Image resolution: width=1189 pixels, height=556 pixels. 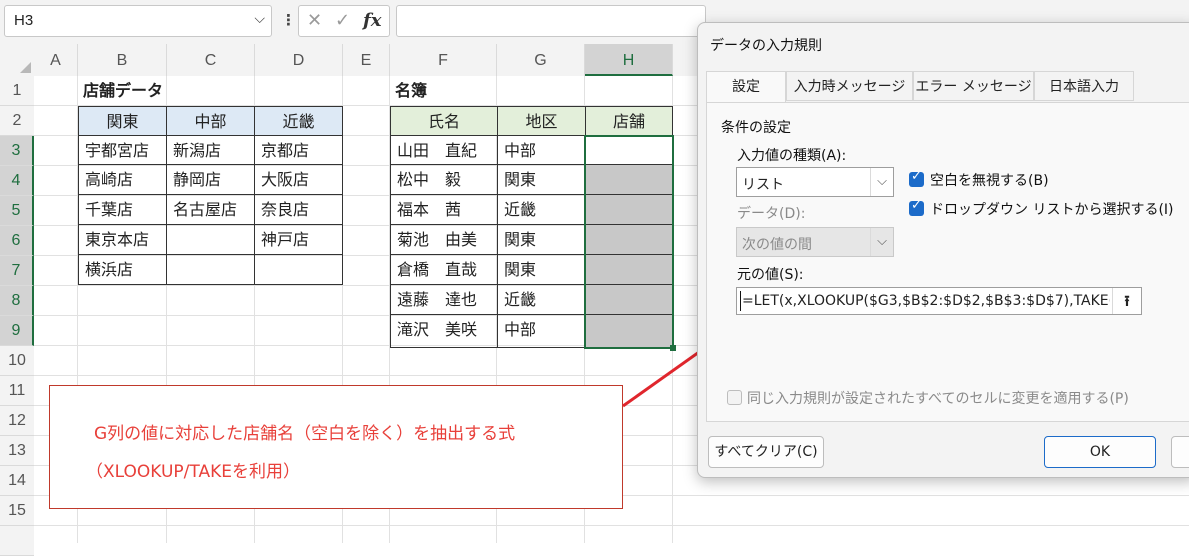 What do you see at coordinates (815, 242) in the screenshot?
I see `data-select: 次の値の間 ⌵` at bounding box center [815, 242].